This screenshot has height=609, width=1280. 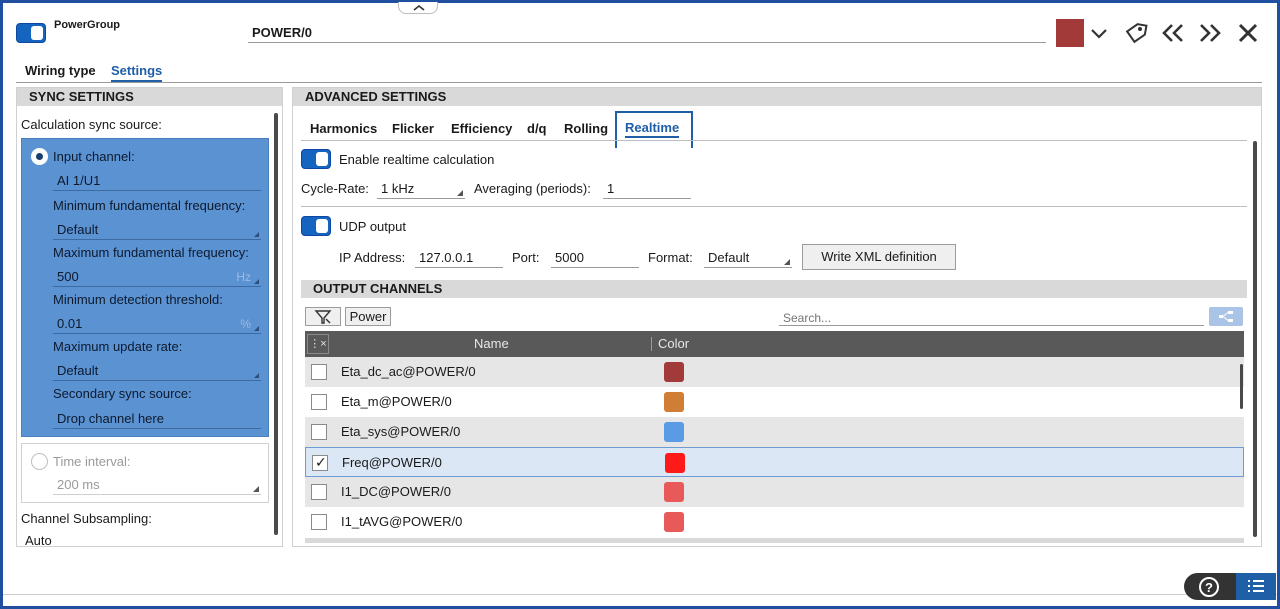 What do you see at coordinates (879, 257) in the screenshot?
I see `write-xml-button: Write XML definition` at bounding box center [879, 257].